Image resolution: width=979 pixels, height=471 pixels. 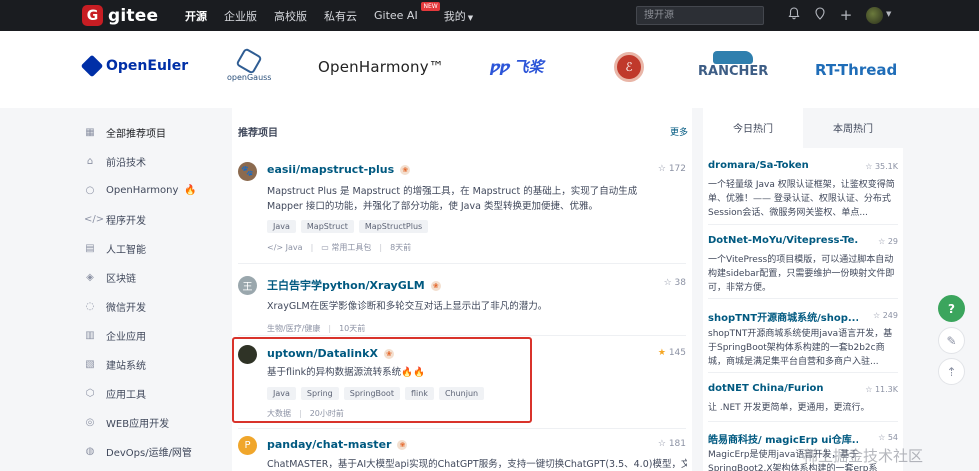 I want to click on edit-icon: ✎, so click(x=951, y=340).